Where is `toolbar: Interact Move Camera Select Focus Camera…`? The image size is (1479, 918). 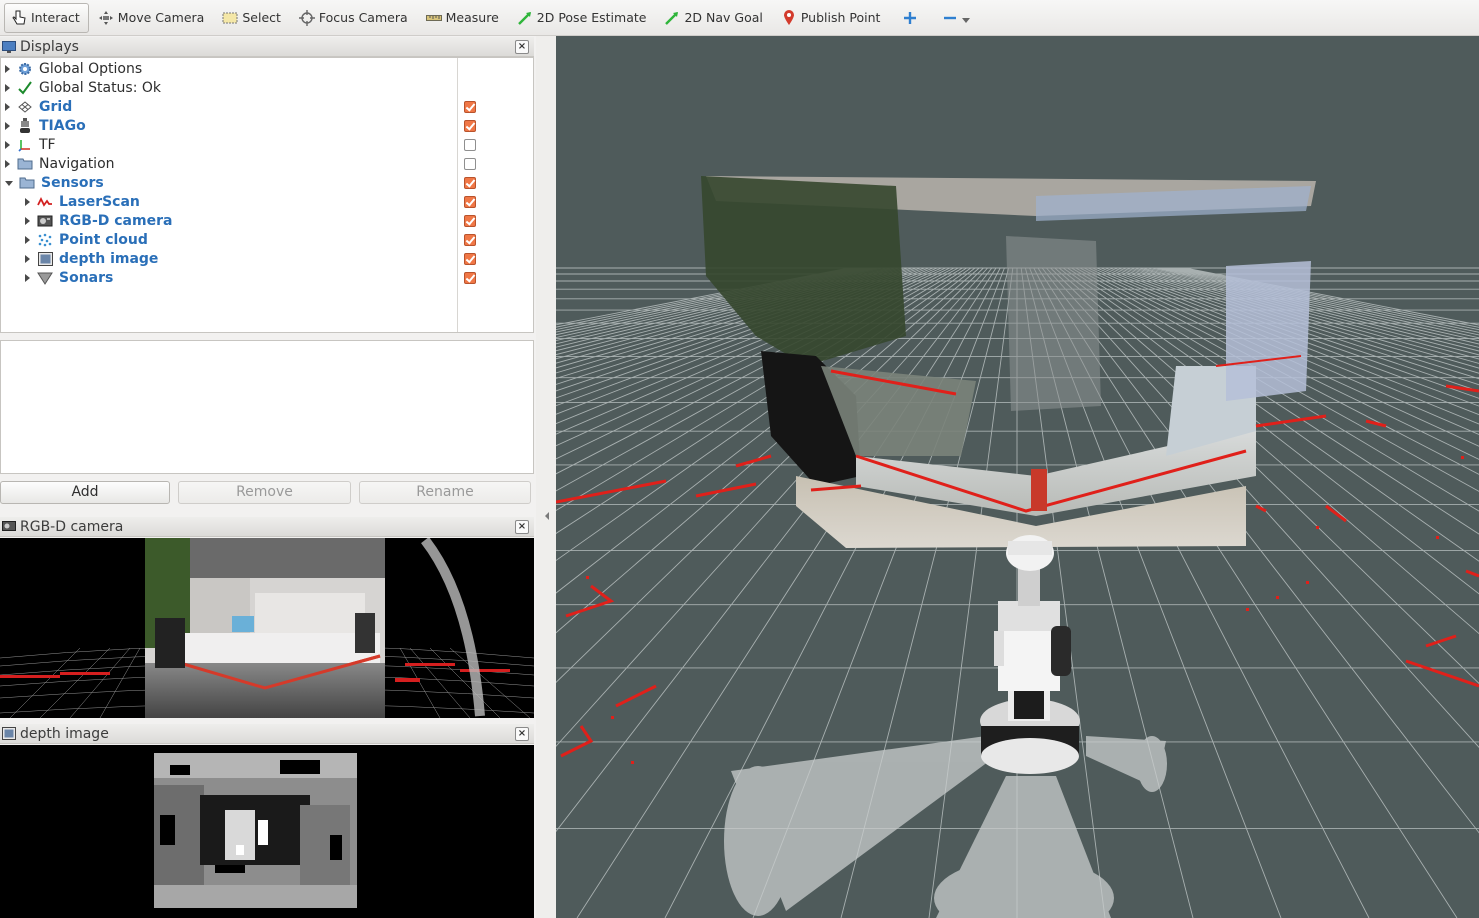
toolbar: Interact Move Camera Select Focus Camera… is located at coordinates (739, 18).